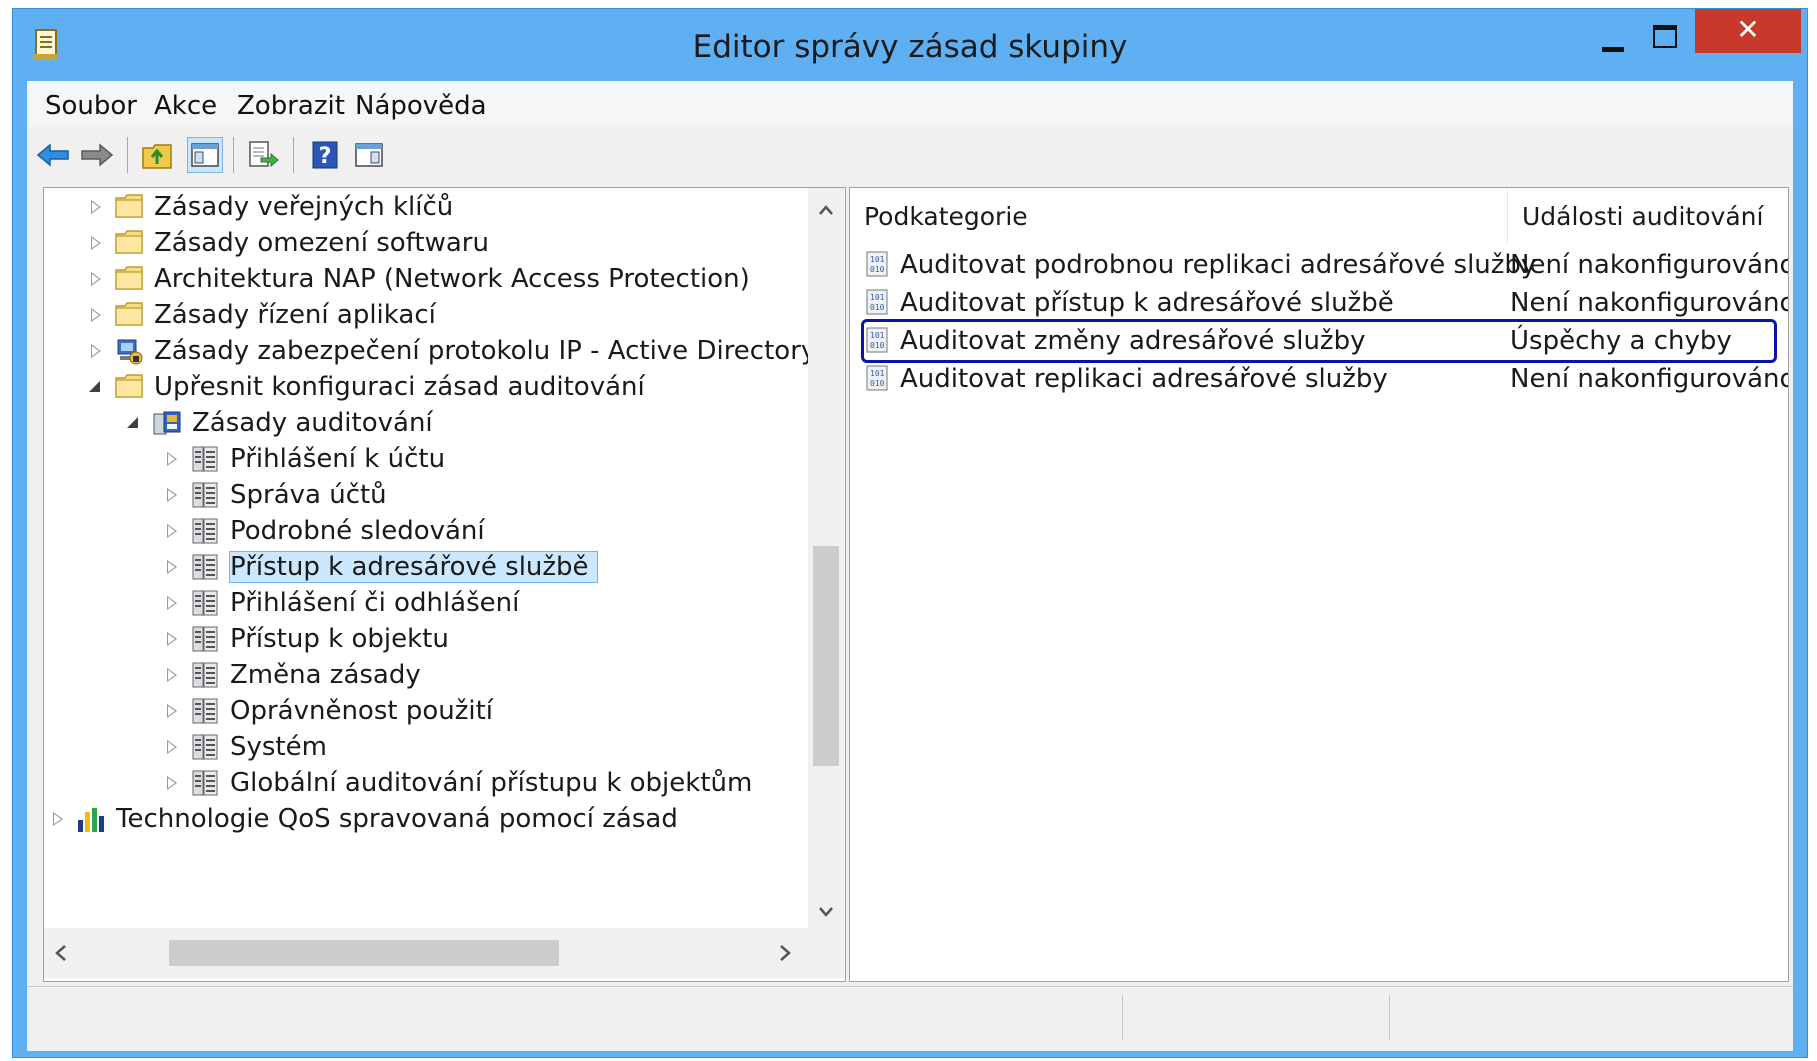 The width and height of the screenshot is (1817, 1061). I want to click on forward-arrow-icon, so click(97, 155).